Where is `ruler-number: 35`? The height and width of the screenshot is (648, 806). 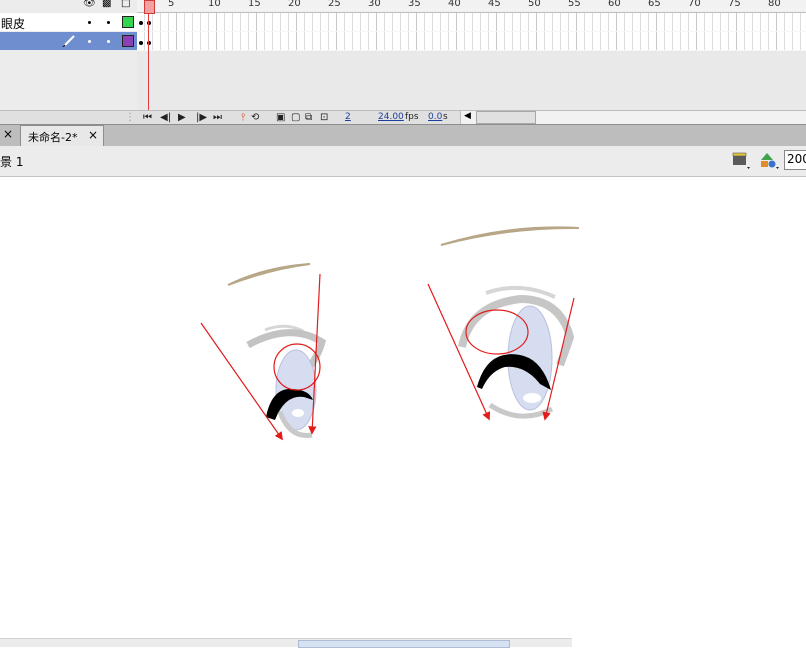 ruler-number: 35 is located at coordinates (414, 4).